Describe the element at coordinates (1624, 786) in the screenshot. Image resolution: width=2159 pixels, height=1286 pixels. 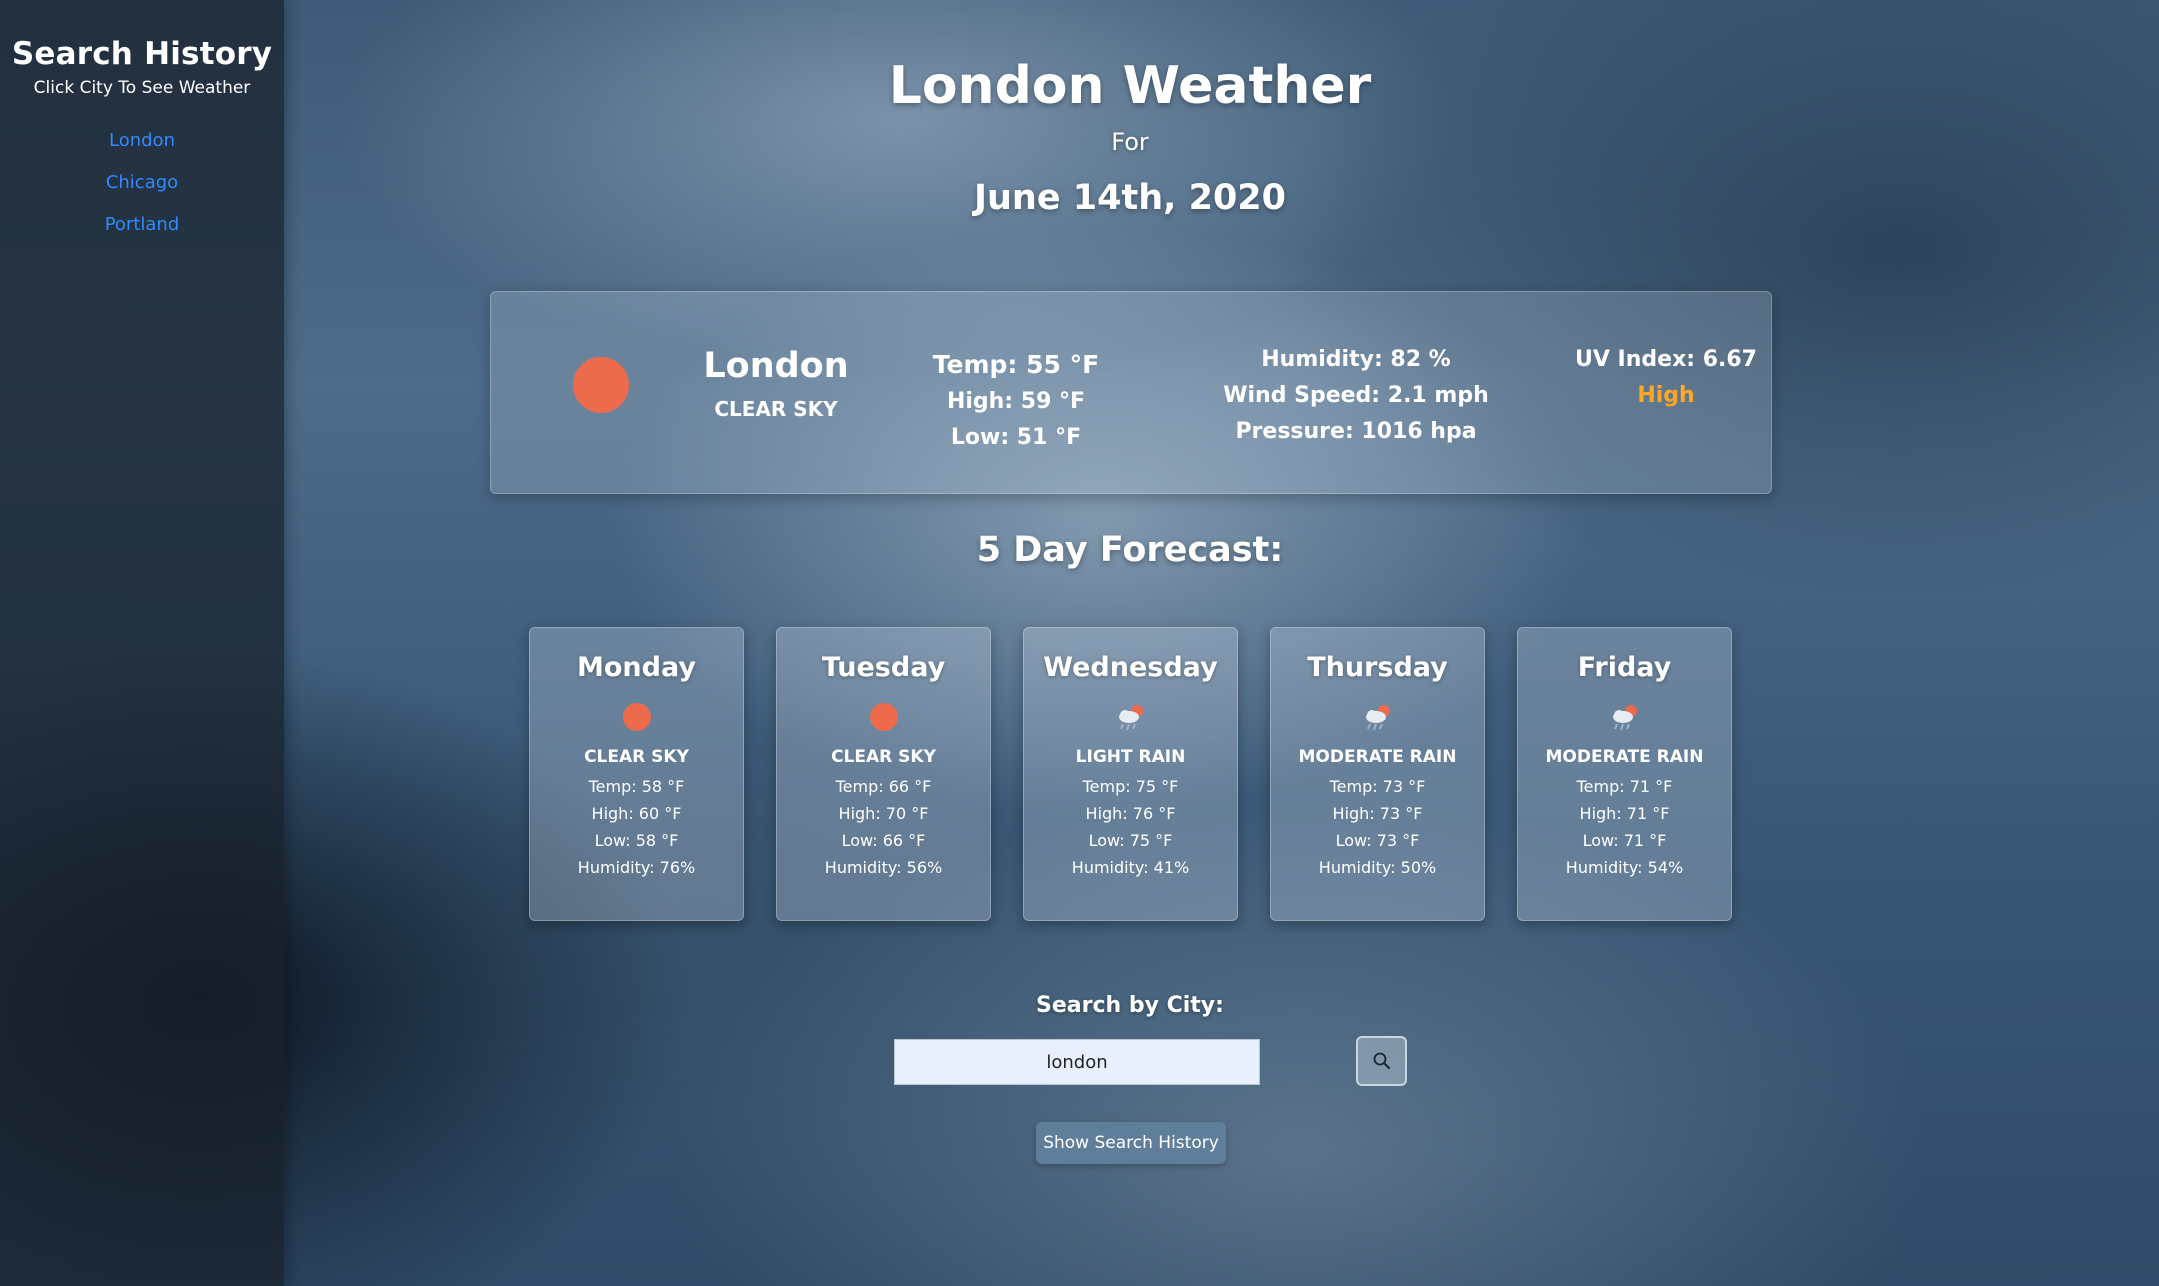
I see `forecast-temp: Temp: 71 °F` at that location.